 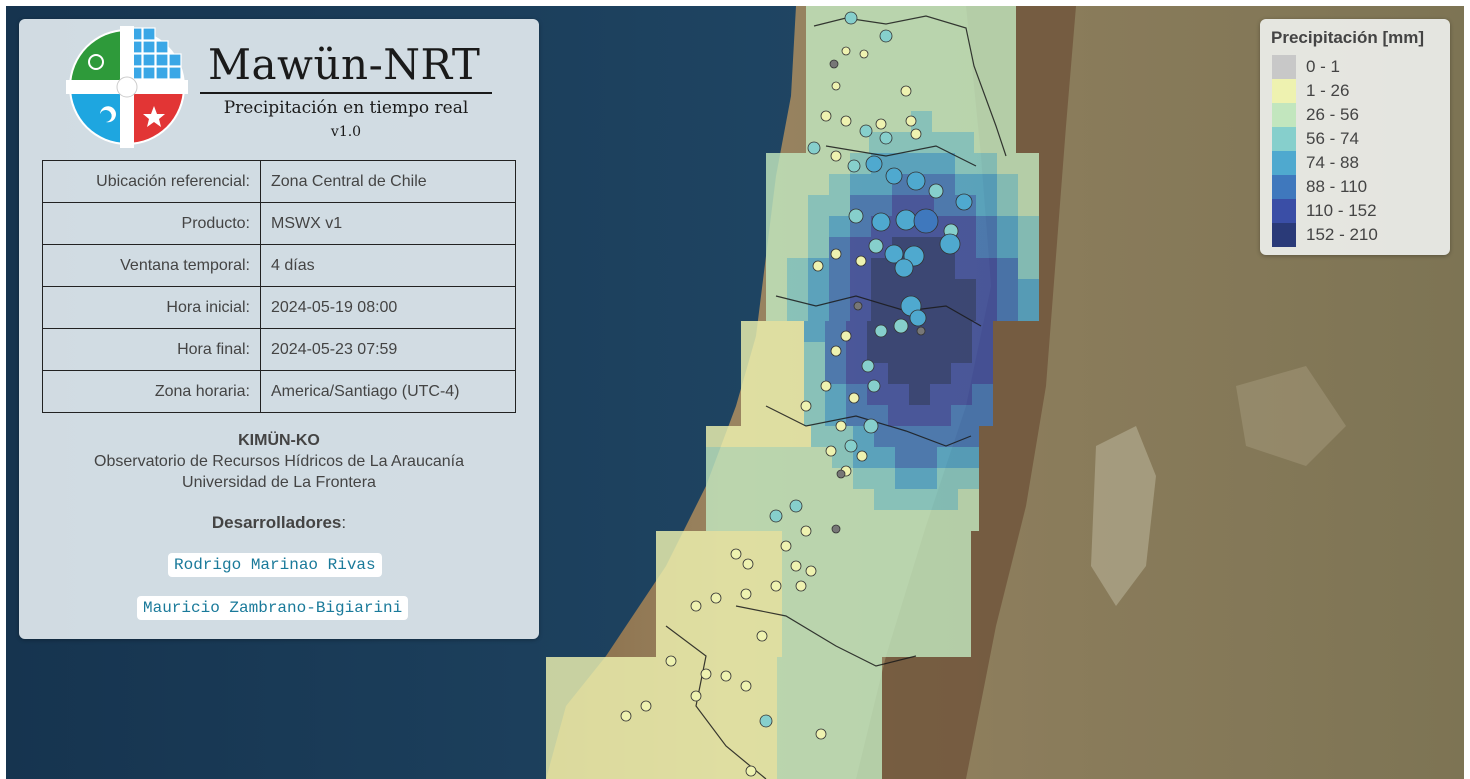 I want to click on row-value-start: 2024-05-19 08:00, so click(x=388, y=307).